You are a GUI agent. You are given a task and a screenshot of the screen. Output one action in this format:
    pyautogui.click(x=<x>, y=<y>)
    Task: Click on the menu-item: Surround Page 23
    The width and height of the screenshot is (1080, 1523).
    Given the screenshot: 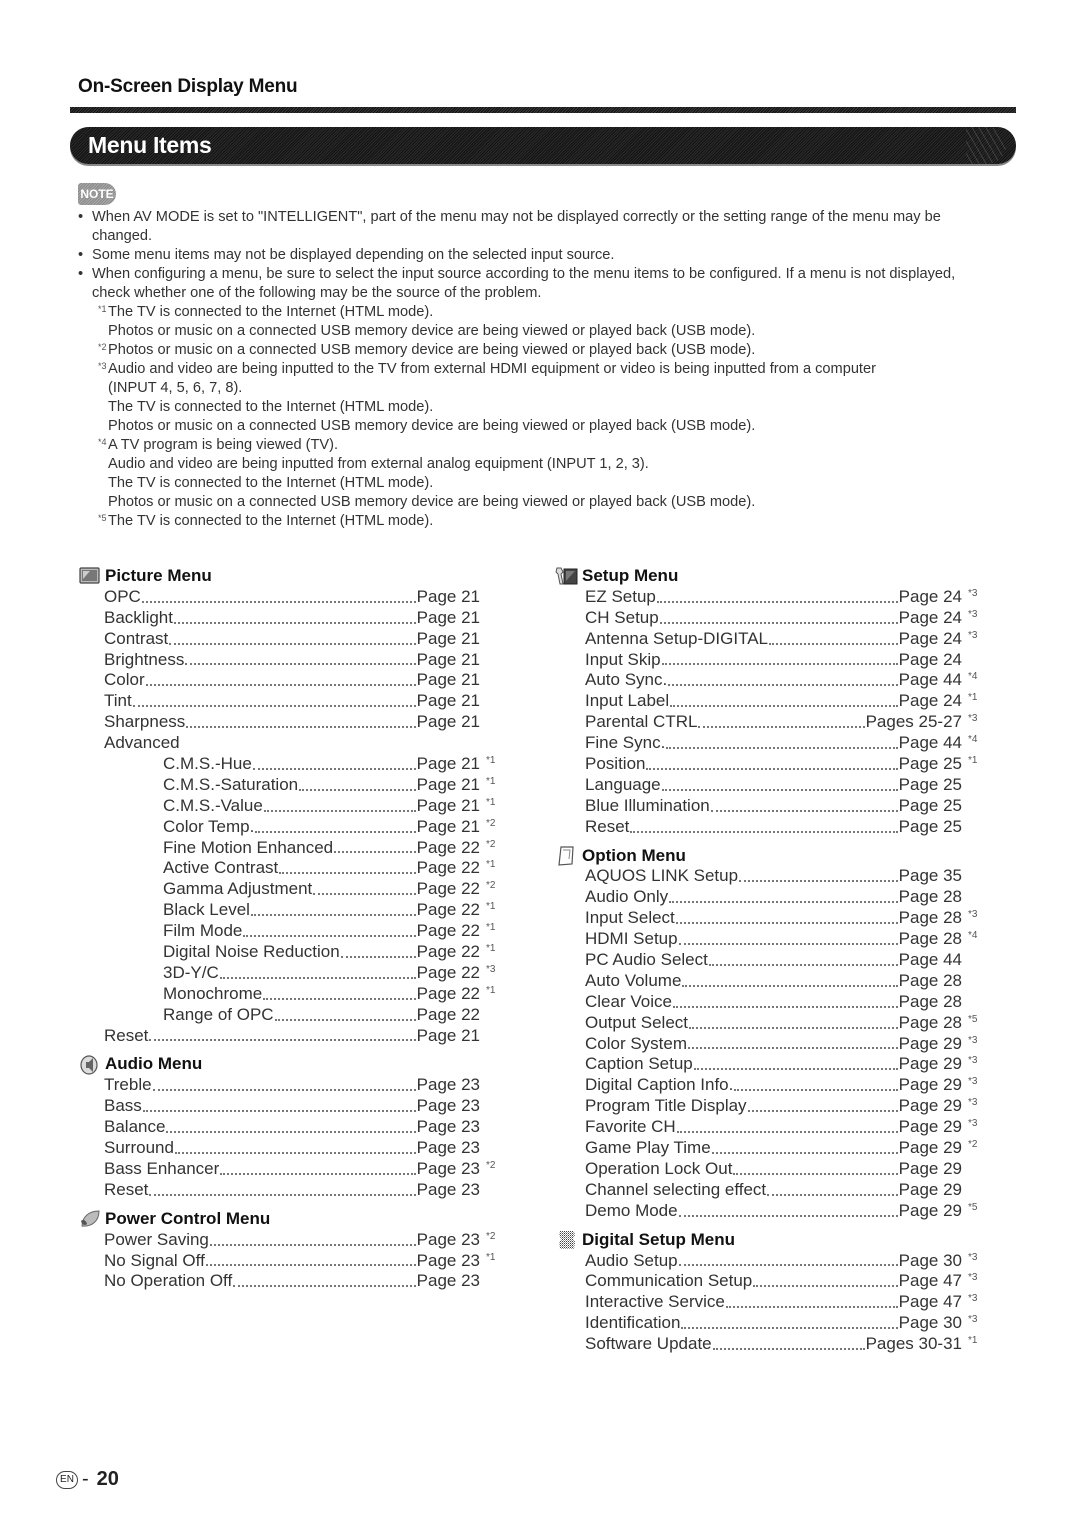 What is the action you would take?
    pyautogui.click(x=279, y=1148)
    